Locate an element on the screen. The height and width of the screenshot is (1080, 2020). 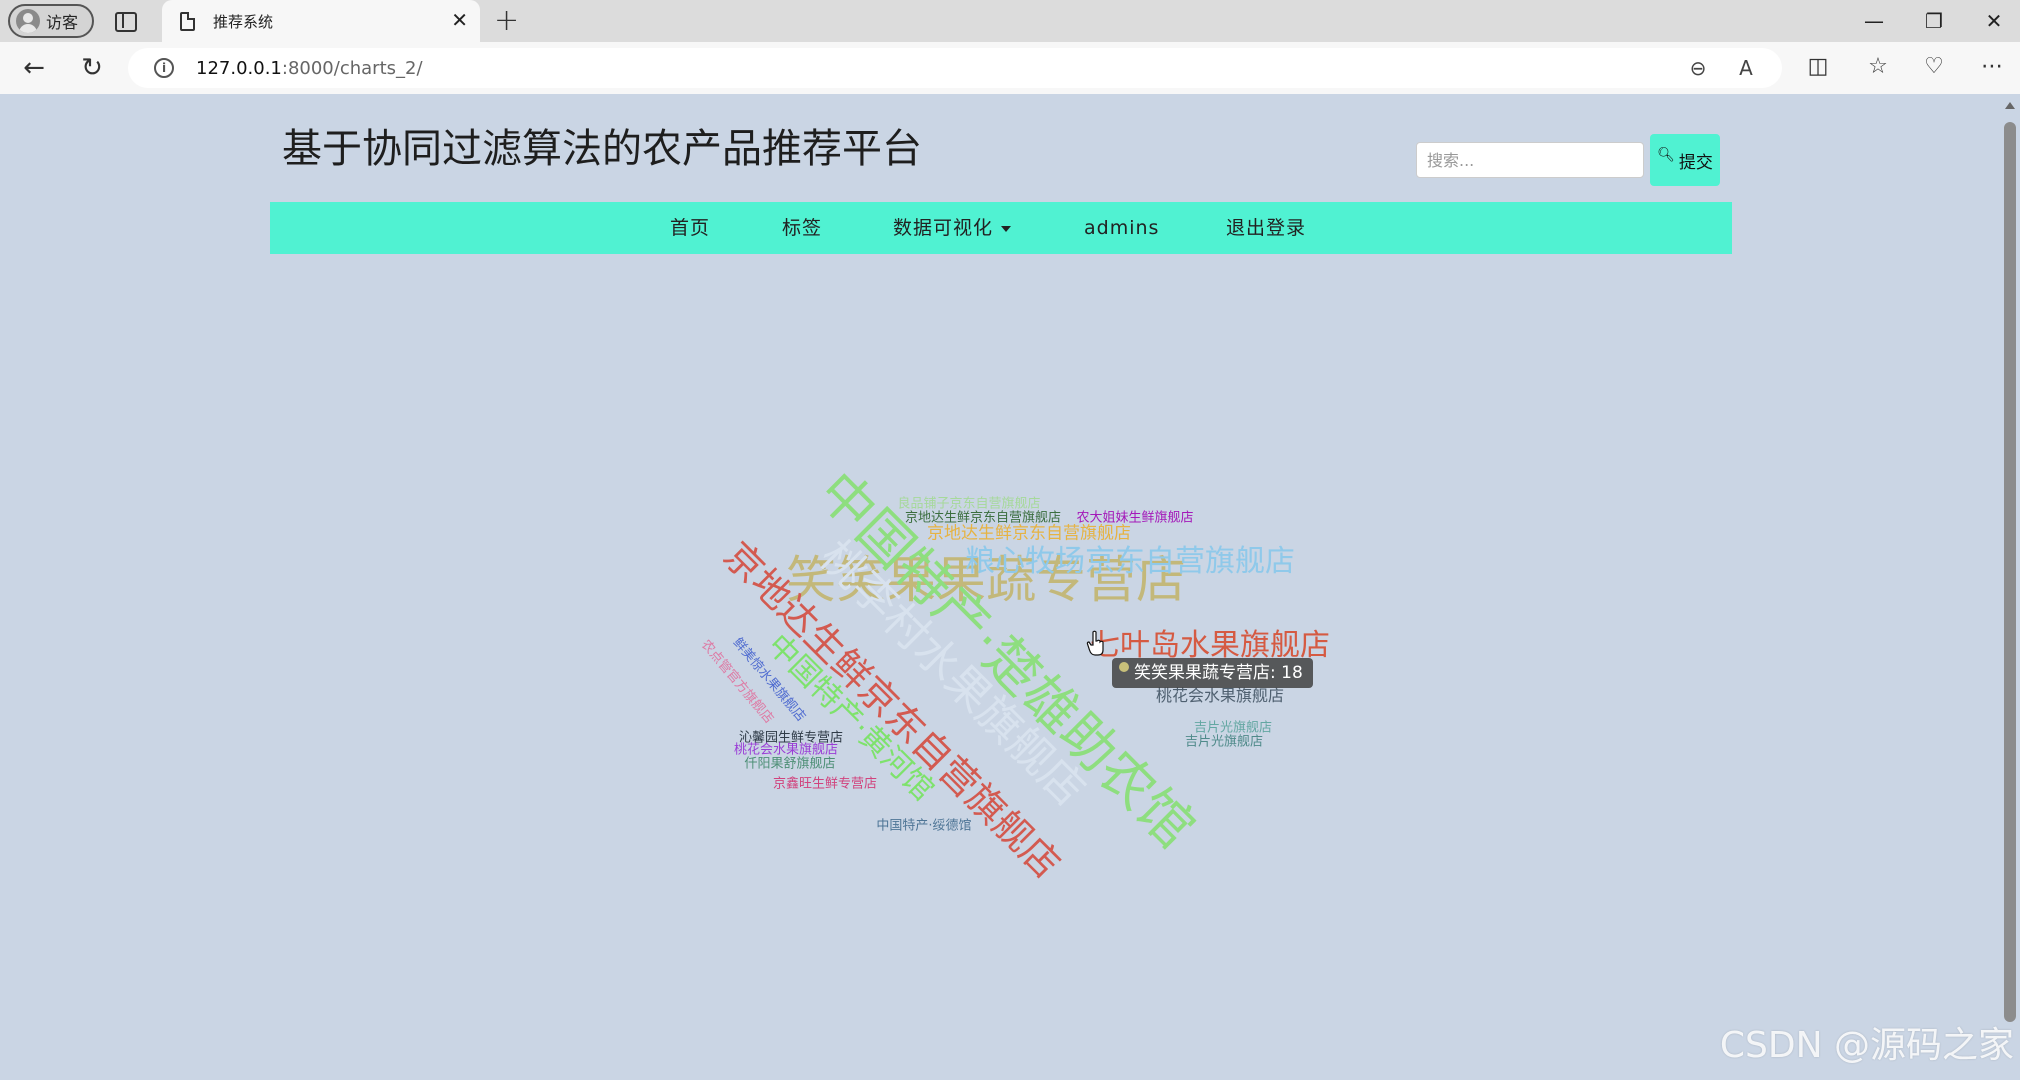
more-menu-icon: ⋯ is located at coordinates (1992, 66).